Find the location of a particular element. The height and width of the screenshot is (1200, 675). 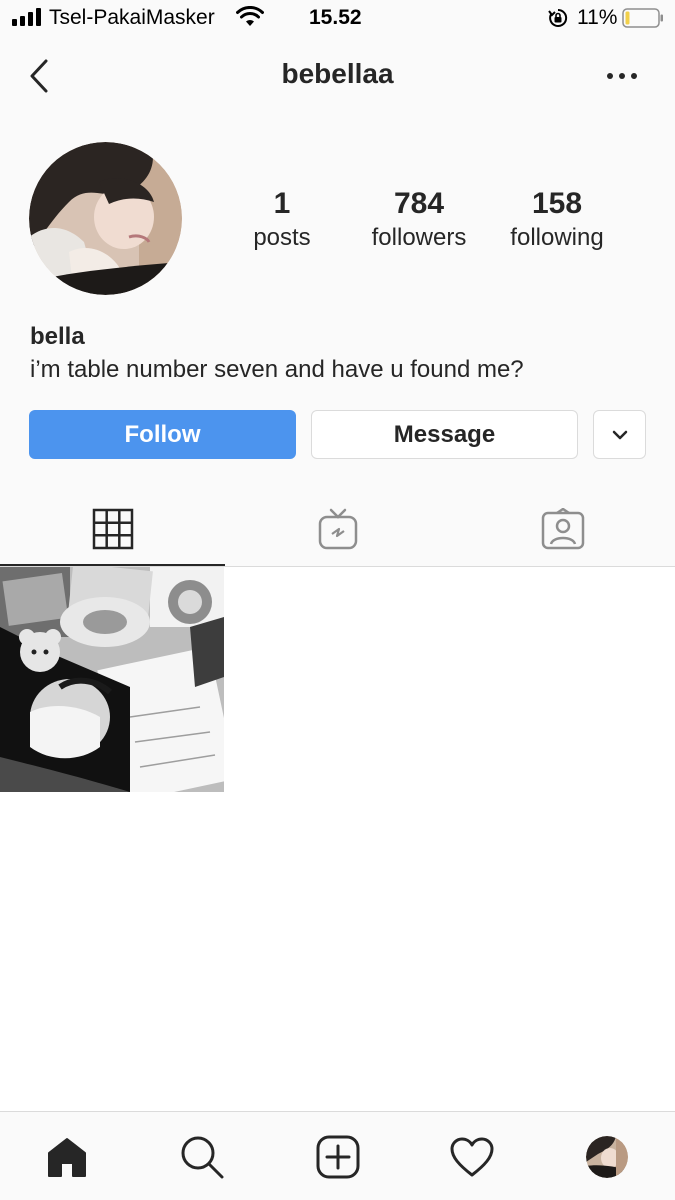

followers-count-label: followers is located at coordinates (419, 237).